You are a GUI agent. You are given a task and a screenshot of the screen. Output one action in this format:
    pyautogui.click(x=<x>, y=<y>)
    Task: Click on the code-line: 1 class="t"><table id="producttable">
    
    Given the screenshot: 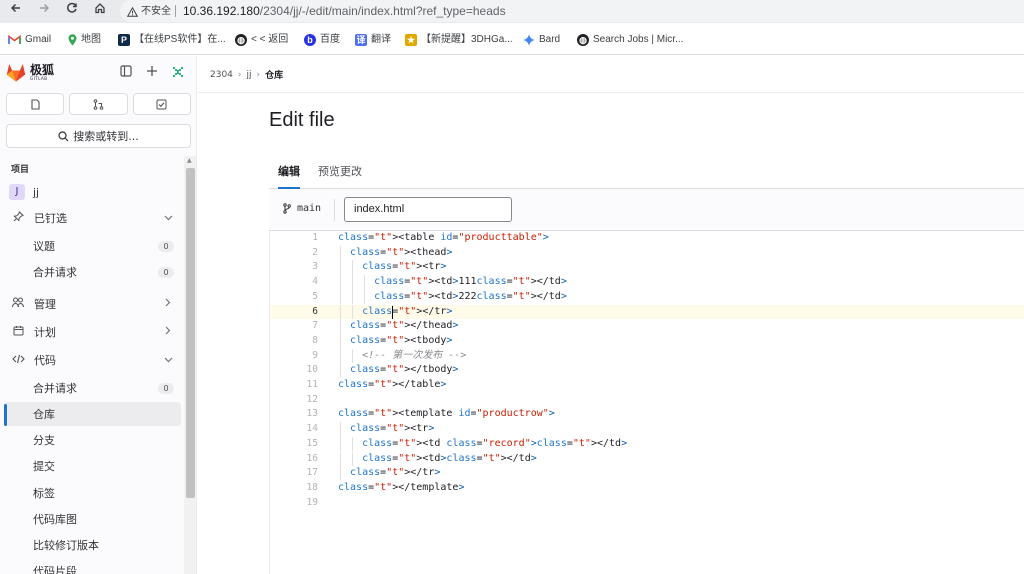 What is the action you would take?
    pyautogui.click(x=647, y=238)
    